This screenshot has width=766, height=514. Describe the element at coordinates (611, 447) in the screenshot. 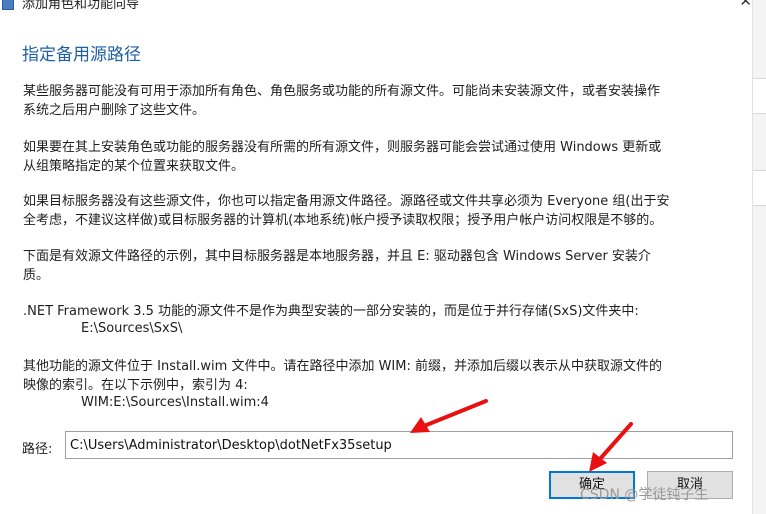

I see `arrow-to-ok-button` at that location.